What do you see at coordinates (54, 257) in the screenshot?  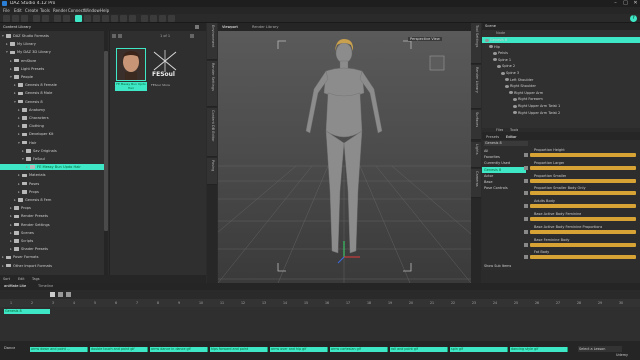 I see `tree-item: ▸ Poser Formats` at bounding box center [54, 257].